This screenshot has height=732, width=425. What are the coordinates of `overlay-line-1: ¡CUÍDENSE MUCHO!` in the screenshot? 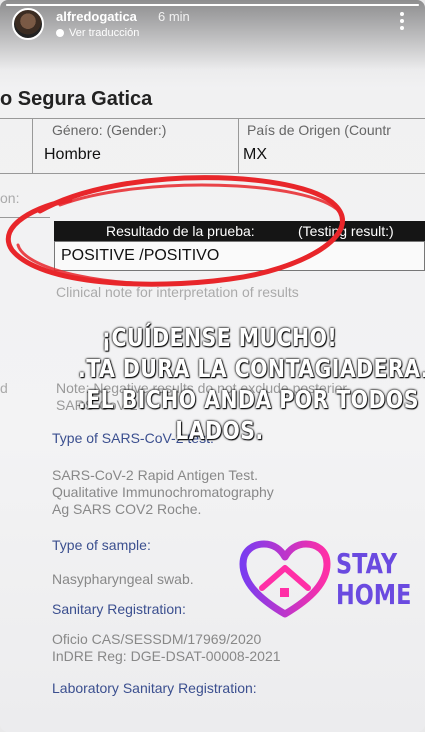 It's located at (219, 337).